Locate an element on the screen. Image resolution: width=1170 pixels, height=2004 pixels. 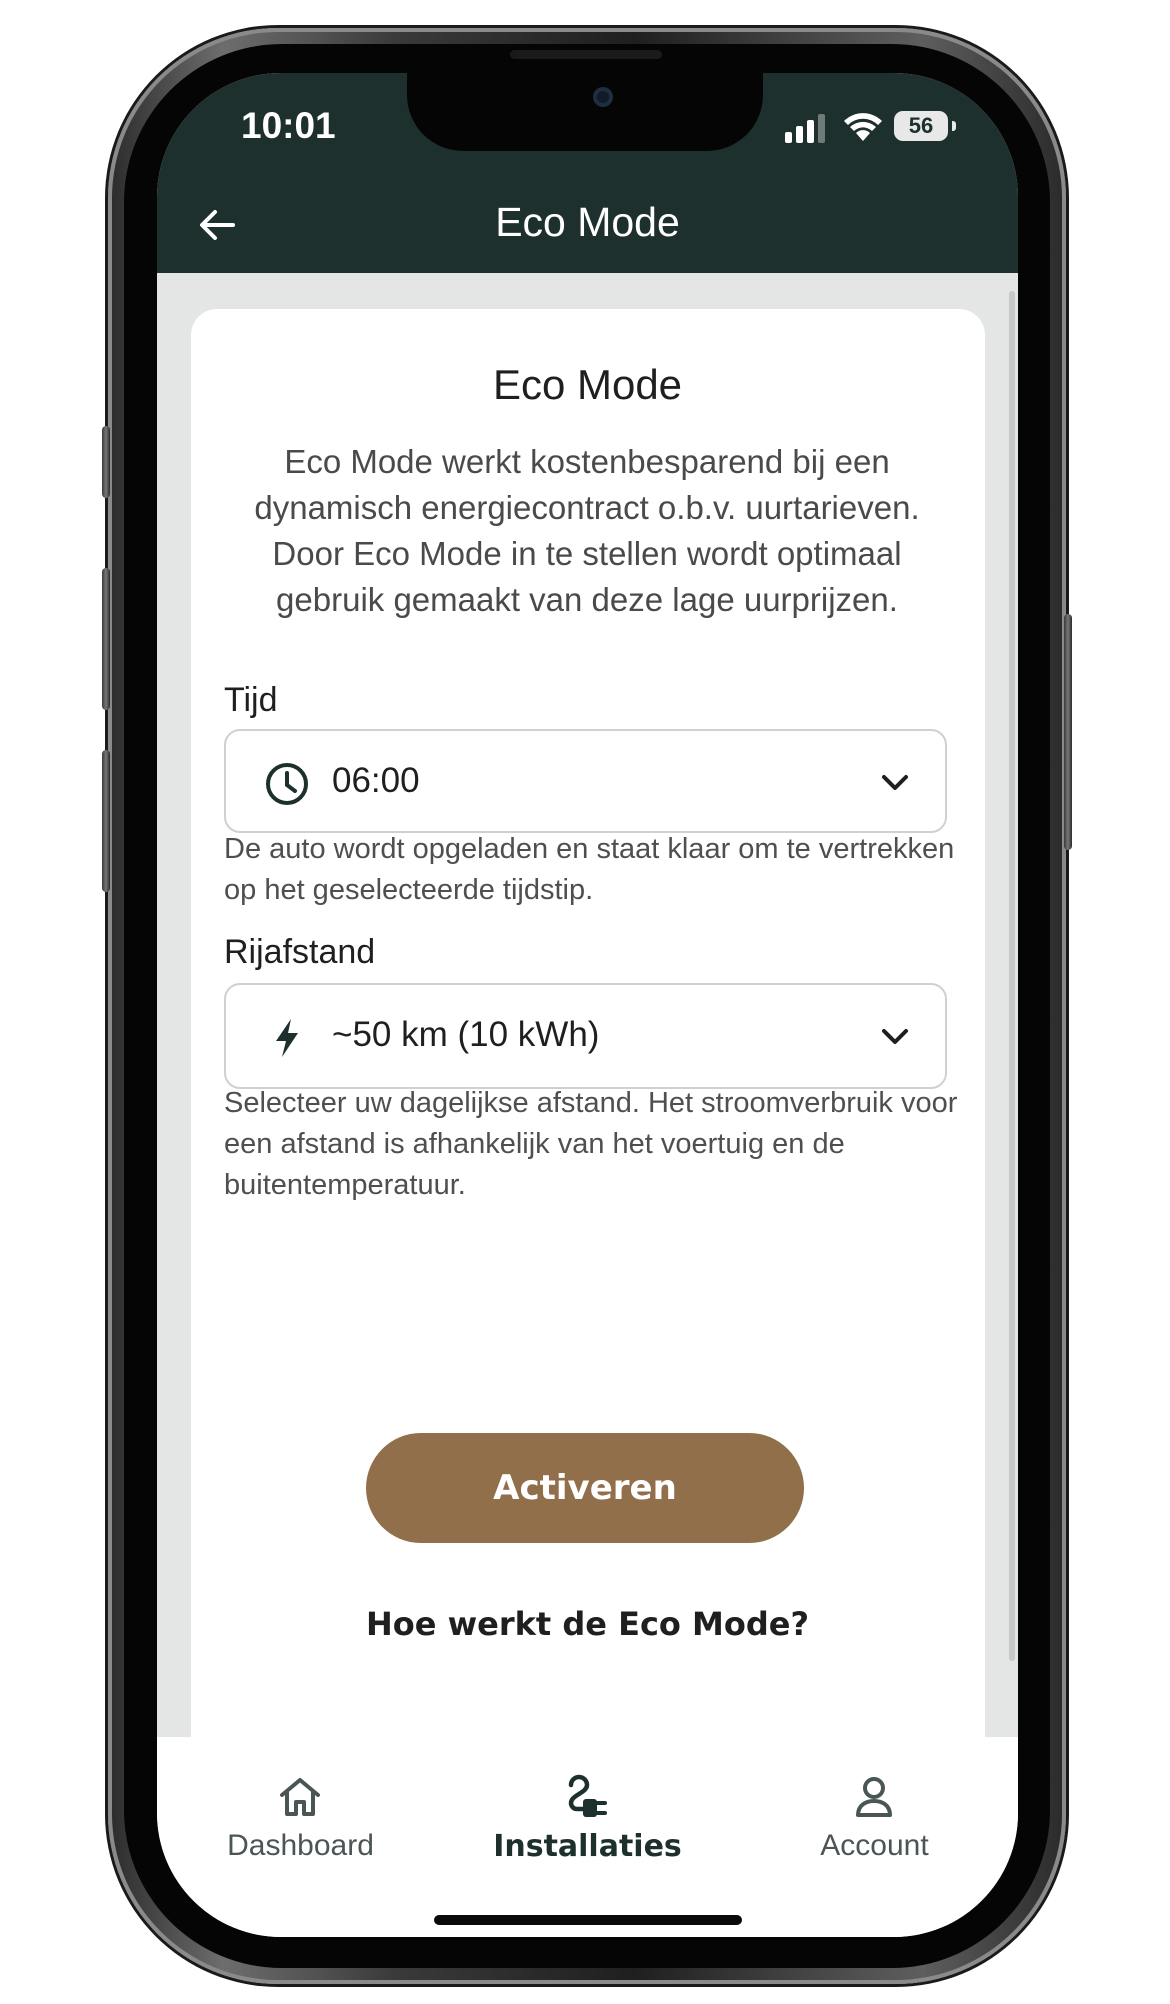
bottom-tab-bar: Dashboard Installaties Account is located at coordinates (587, 1837).